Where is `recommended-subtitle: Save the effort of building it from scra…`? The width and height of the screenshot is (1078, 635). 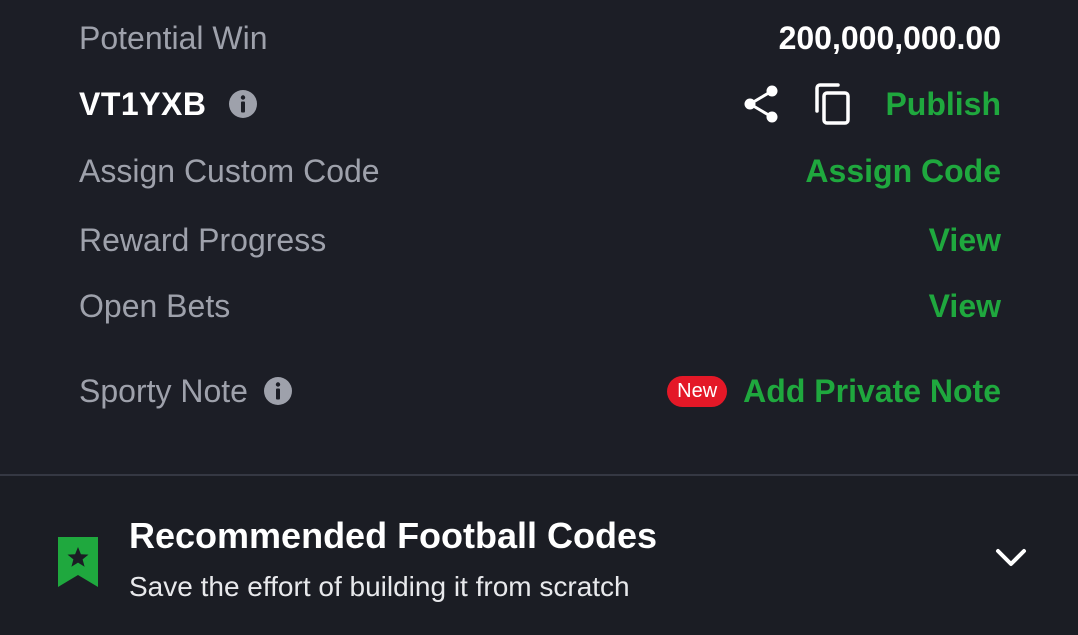
recommended-subtitle: Save the effort of building it from scra… is located at coordinates (379, 586).